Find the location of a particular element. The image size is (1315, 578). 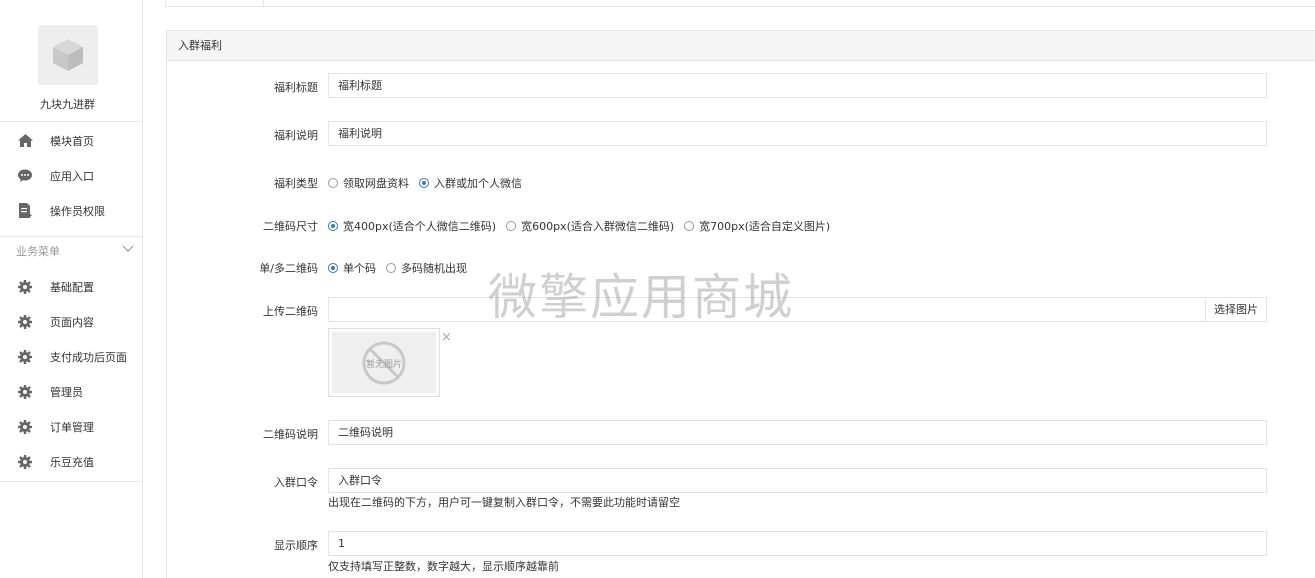

qr-size-option-600: 宽600px(适合入群微信二维码) is located at coordinates (590, 226).